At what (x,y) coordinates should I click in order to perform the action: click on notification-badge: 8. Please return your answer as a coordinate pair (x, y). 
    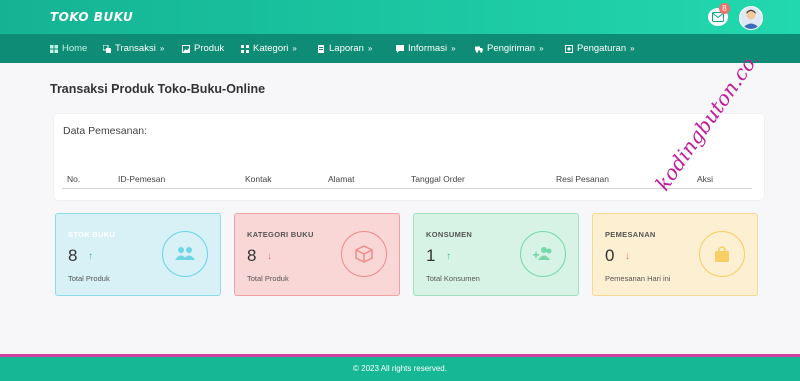
    Looking at the image, I should click on (724, 8).